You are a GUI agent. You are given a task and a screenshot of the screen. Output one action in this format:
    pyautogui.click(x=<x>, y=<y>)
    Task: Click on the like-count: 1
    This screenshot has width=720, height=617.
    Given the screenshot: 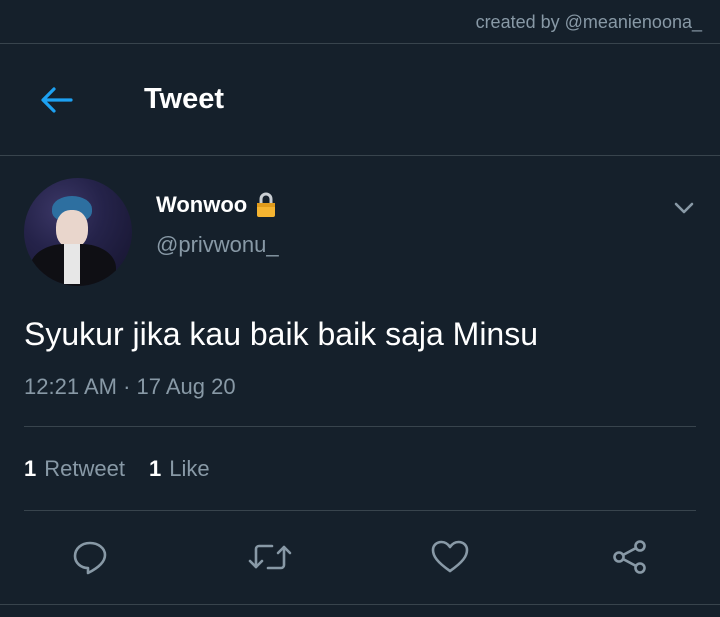 What is the action you would take?
    pyautogui.click(x=155, y=468)
    